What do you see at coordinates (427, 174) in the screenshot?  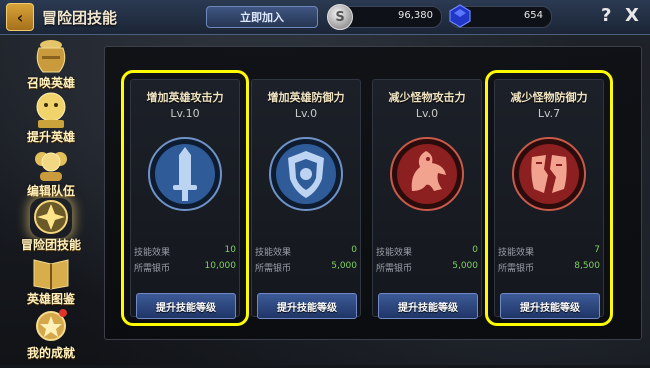 I see `dragon-icon` at bounding box center [427, 174].